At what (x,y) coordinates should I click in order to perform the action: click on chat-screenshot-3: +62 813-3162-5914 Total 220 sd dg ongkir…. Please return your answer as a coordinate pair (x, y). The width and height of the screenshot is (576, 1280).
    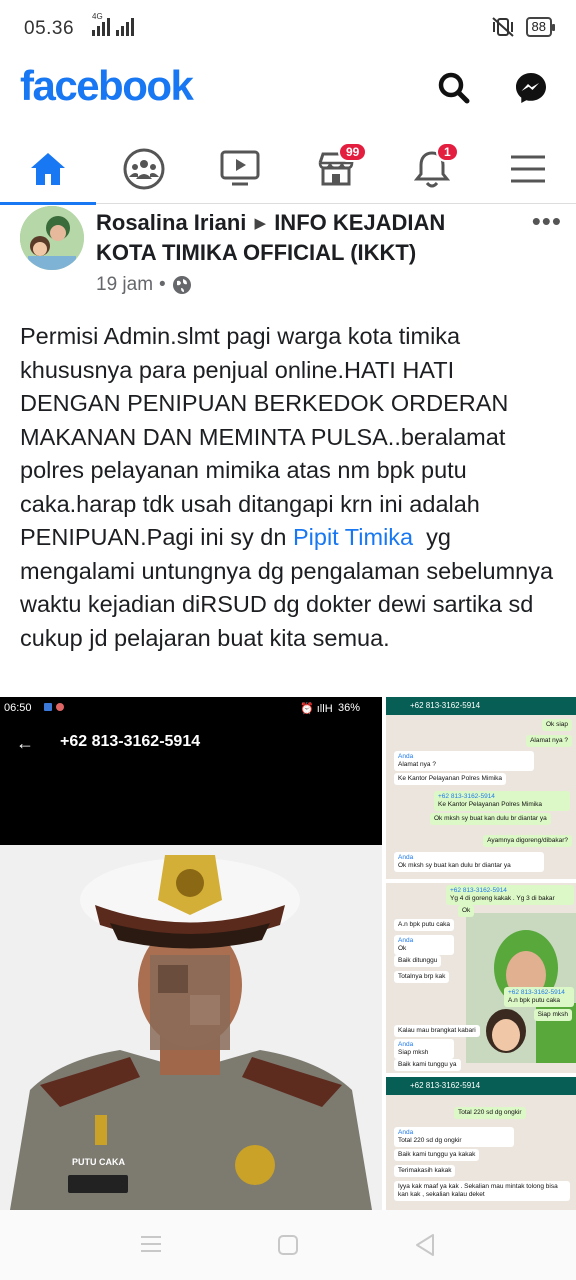
    Looking at the image, I should click on (481, 1143).